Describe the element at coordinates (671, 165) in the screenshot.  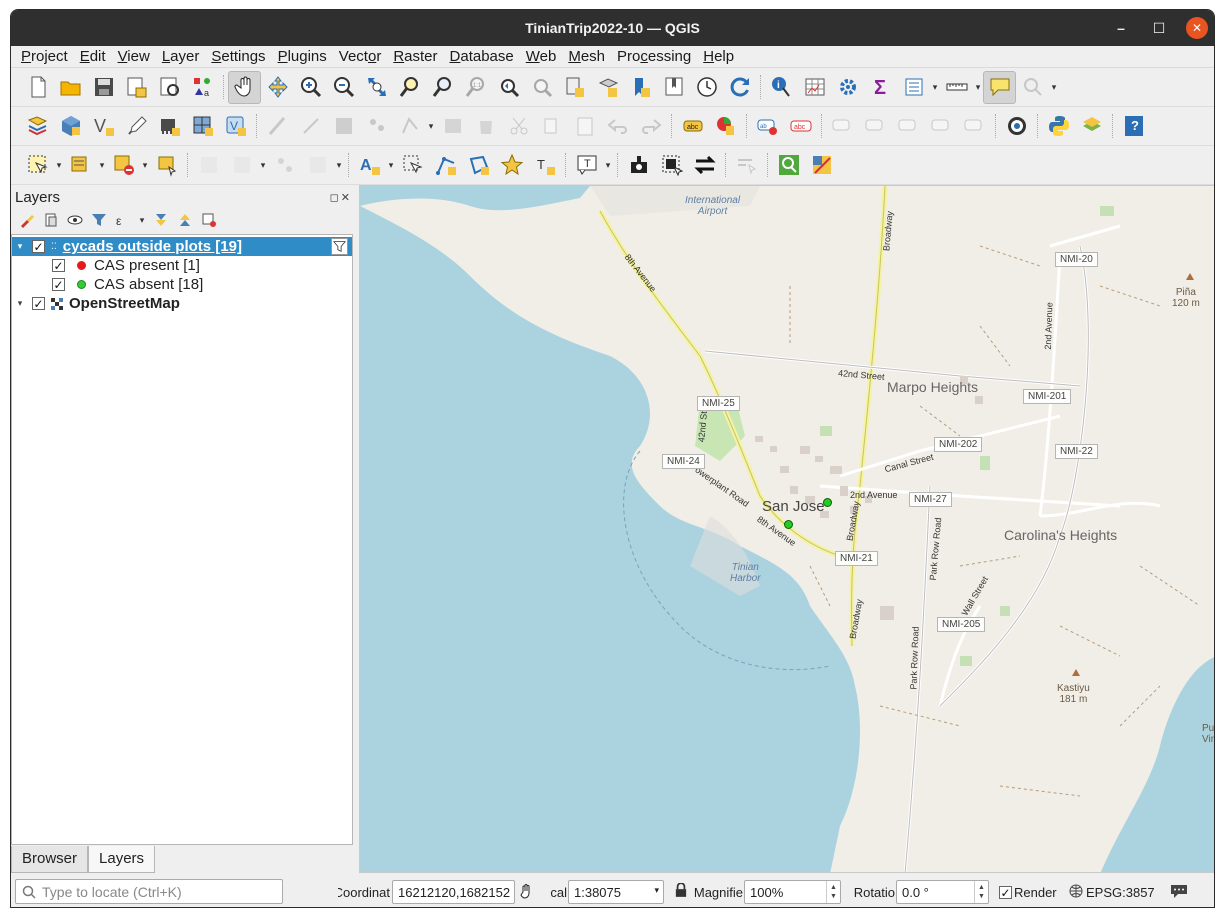
I see `select-capture-icon` at that location.